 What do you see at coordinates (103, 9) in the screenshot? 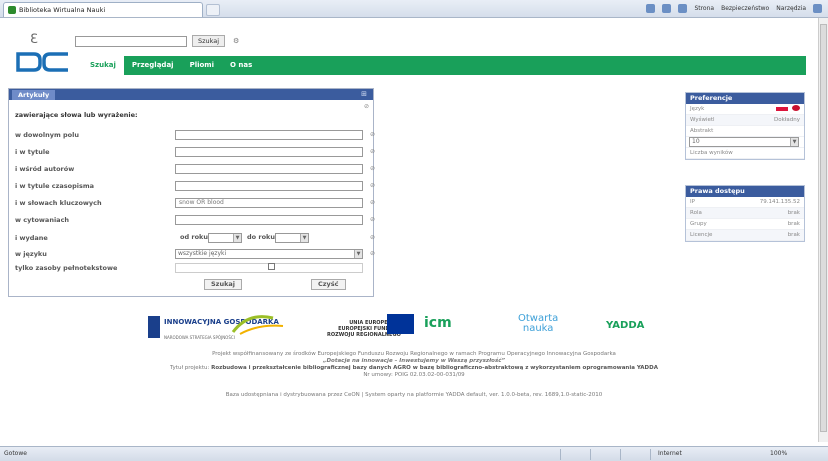
I see `browser-tab: Biblioteka Wirtualna Nauki` at bounding box center [103, 9].